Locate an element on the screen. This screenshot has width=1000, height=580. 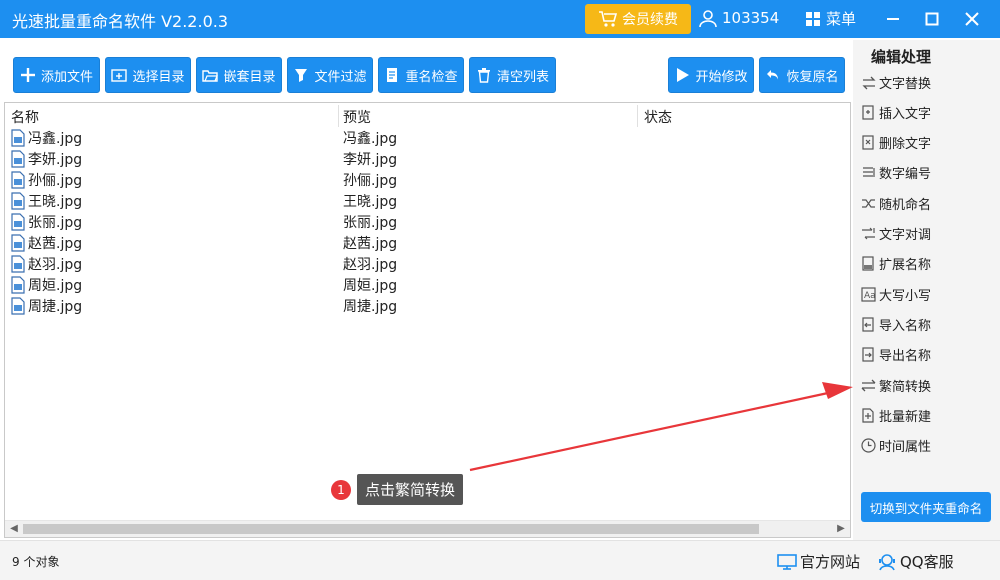
exchange-icon is located at coordinates (868, 233).